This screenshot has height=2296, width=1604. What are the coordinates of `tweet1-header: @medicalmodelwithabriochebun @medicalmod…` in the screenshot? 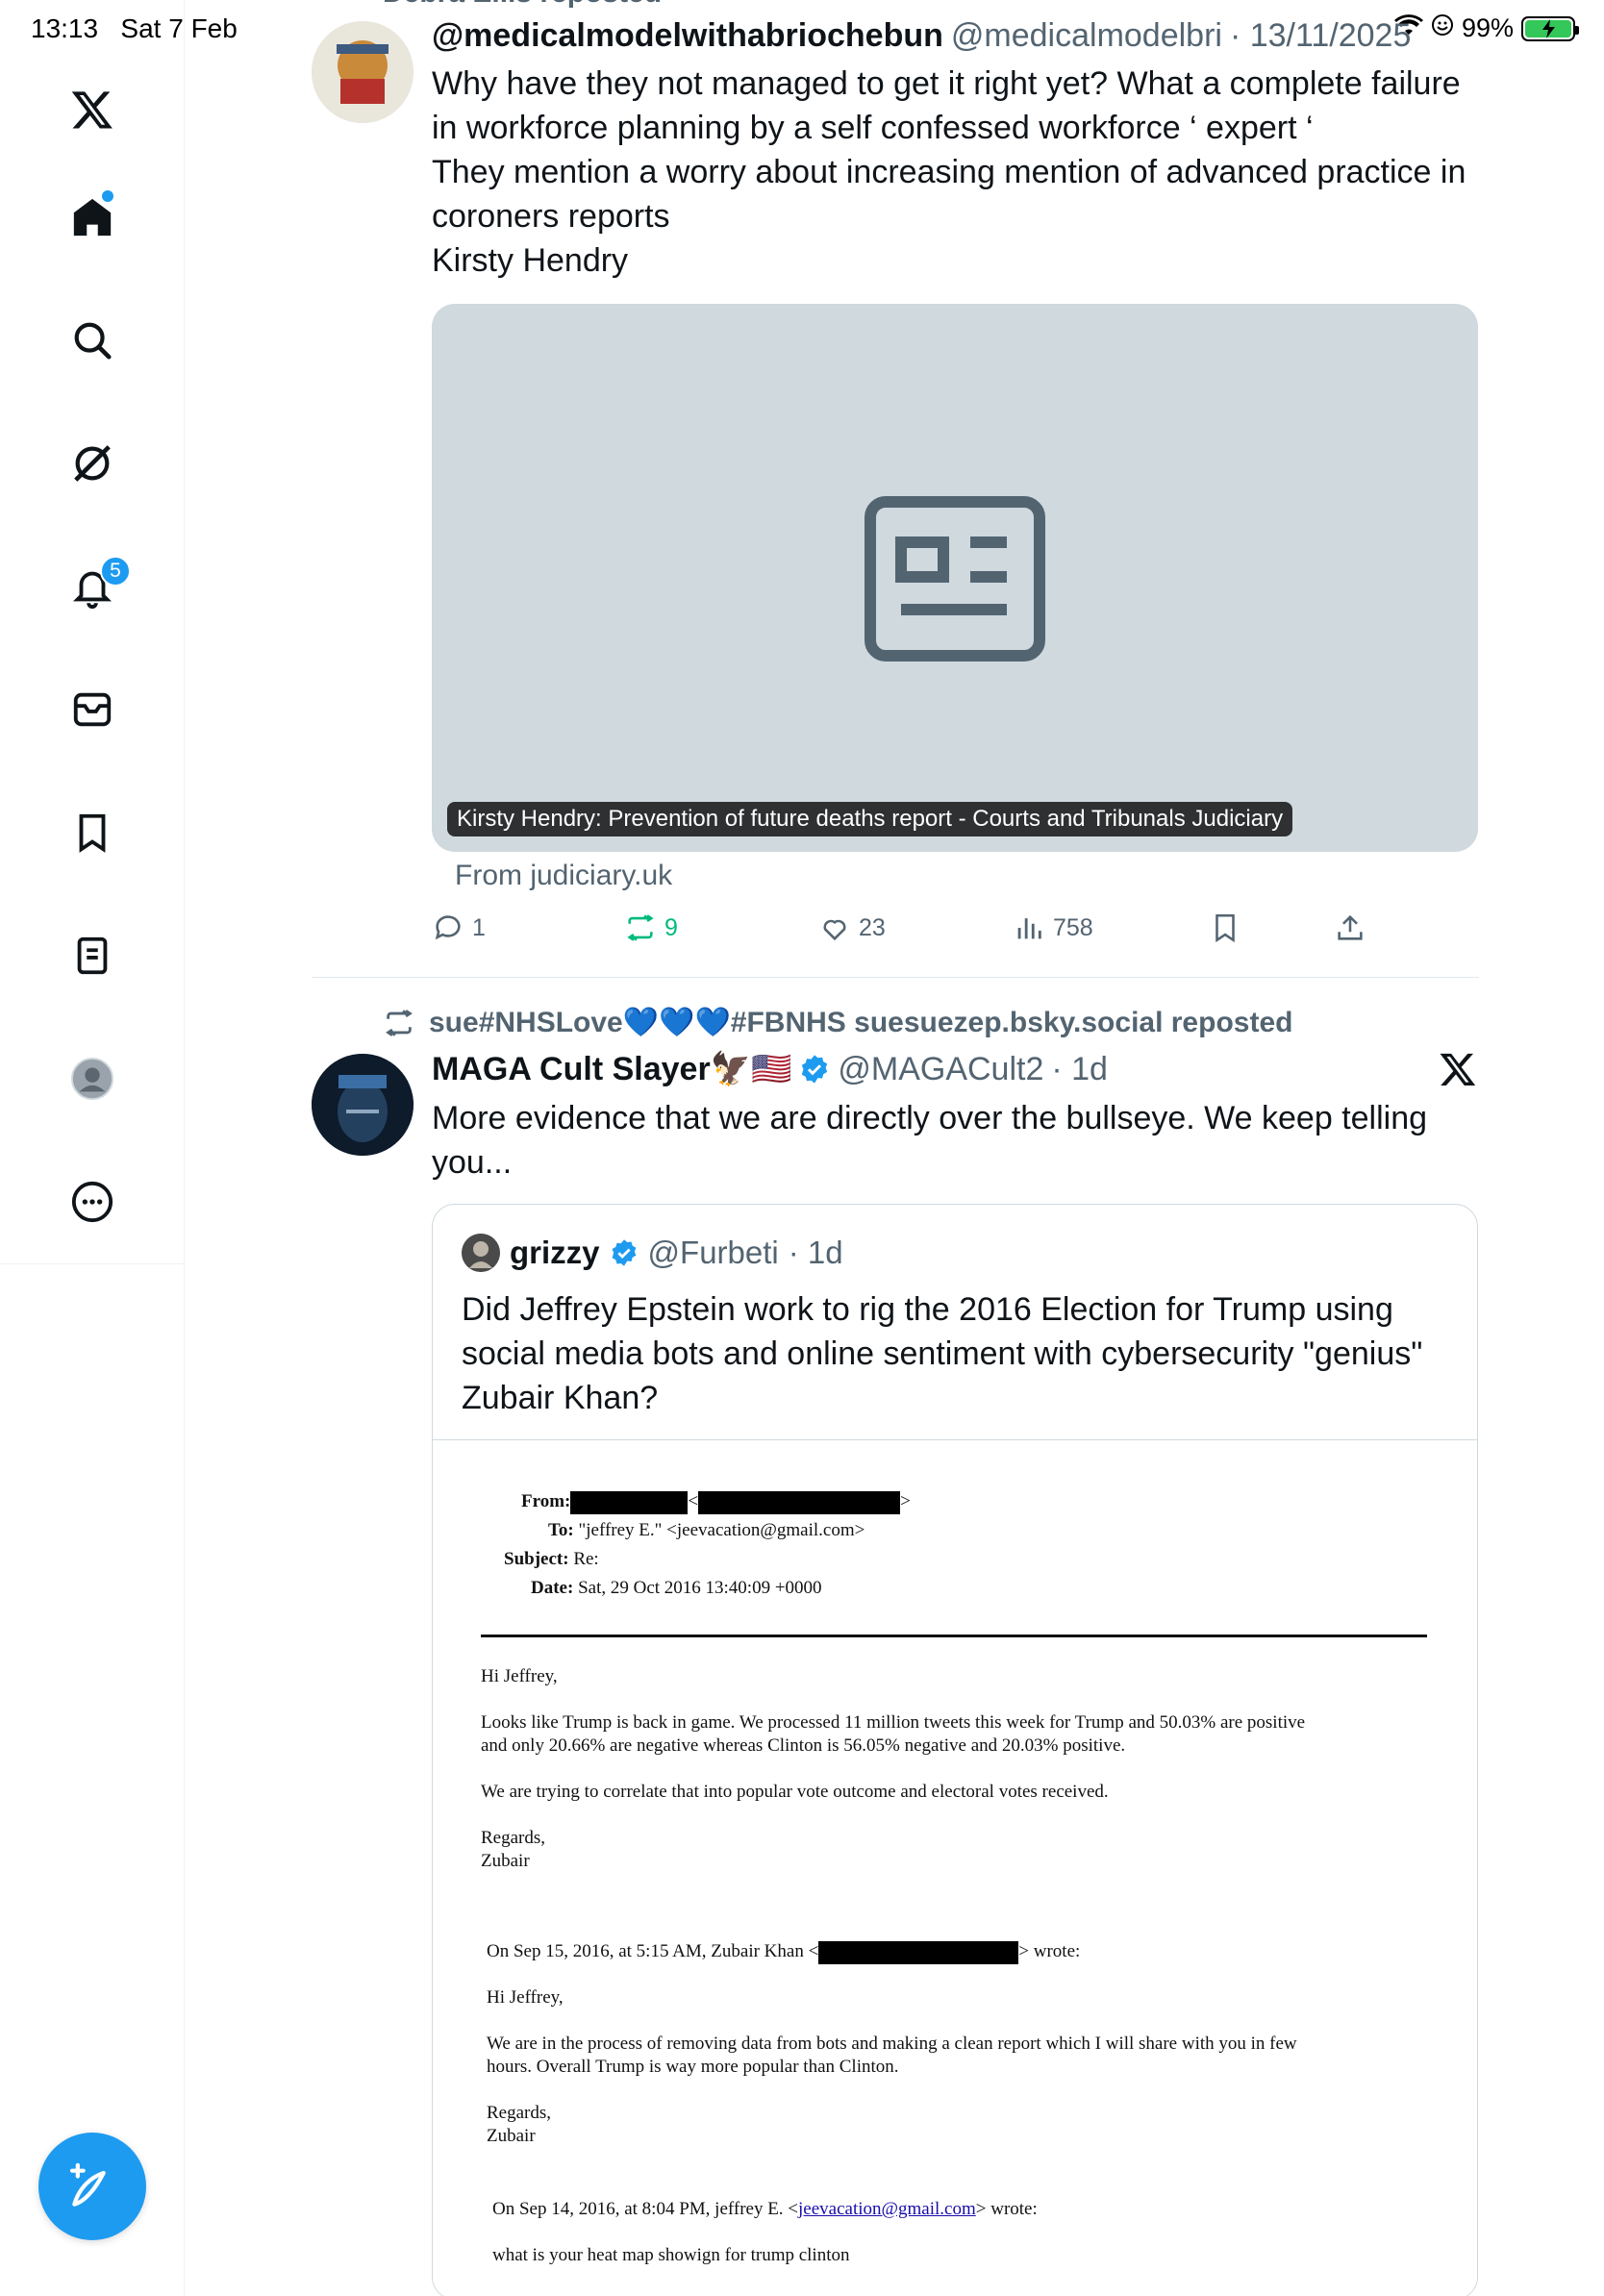 It's located at (921, 36).